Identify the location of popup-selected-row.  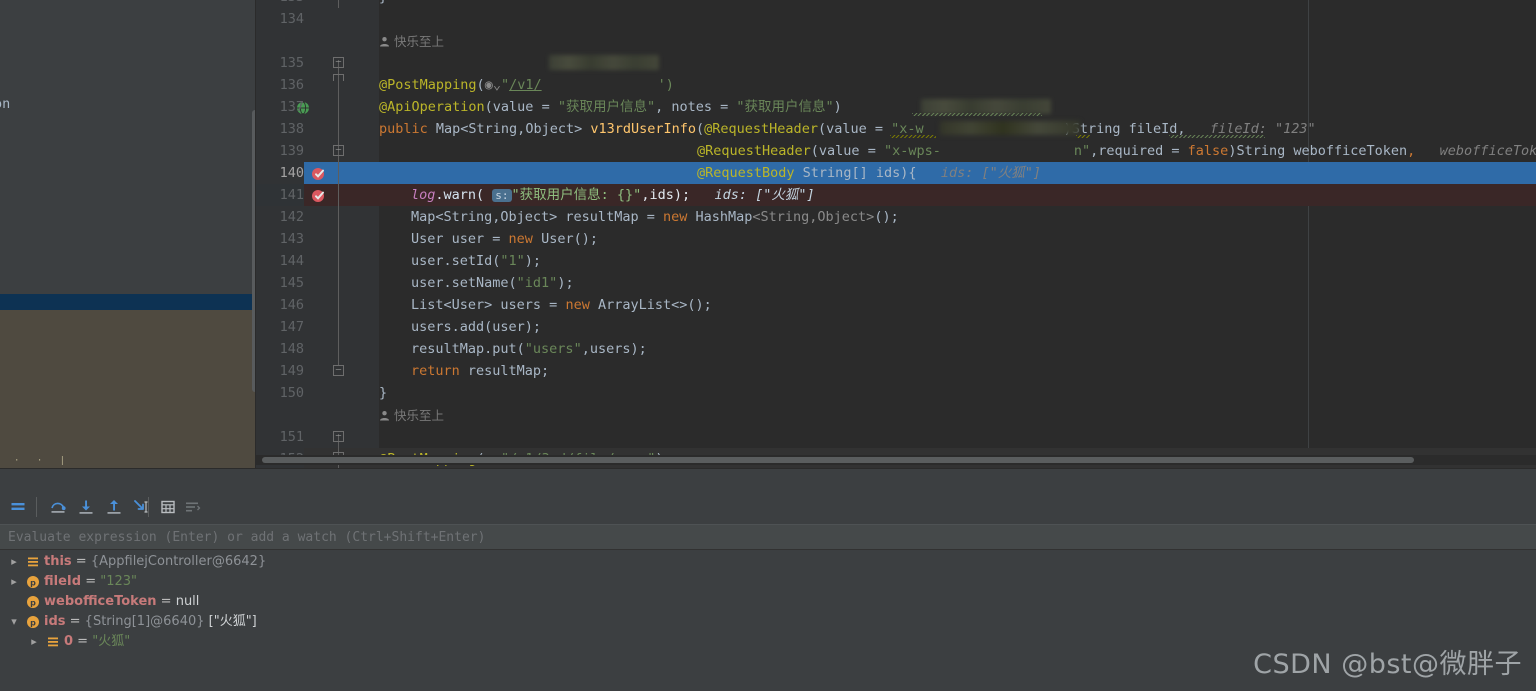
(127, 302).